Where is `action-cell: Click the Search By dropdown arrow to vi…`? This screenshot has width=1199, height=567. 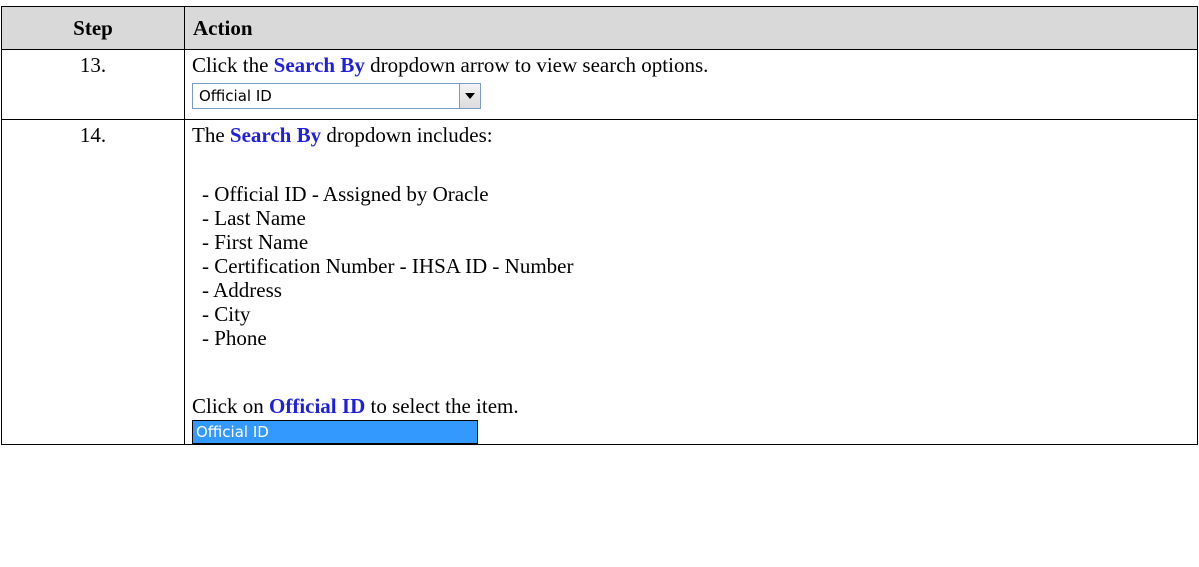 action-cell: Click the Search By dropdown arrow to vi… is located at coordinates (691, 84).